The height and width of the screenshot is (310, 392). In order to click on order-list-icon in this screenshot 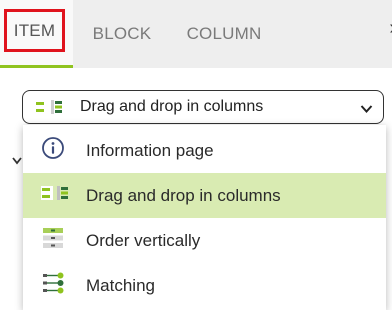, I will do `click(53, 240)`.